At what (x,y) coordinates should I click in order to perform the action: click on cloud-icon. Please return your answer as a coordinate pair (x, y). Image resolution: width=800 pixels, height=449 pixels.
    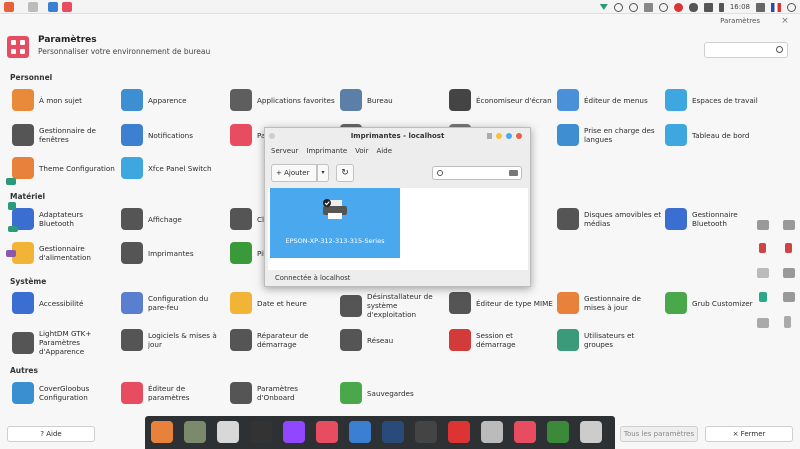
    Looking at the image, I should click on (693, 7).